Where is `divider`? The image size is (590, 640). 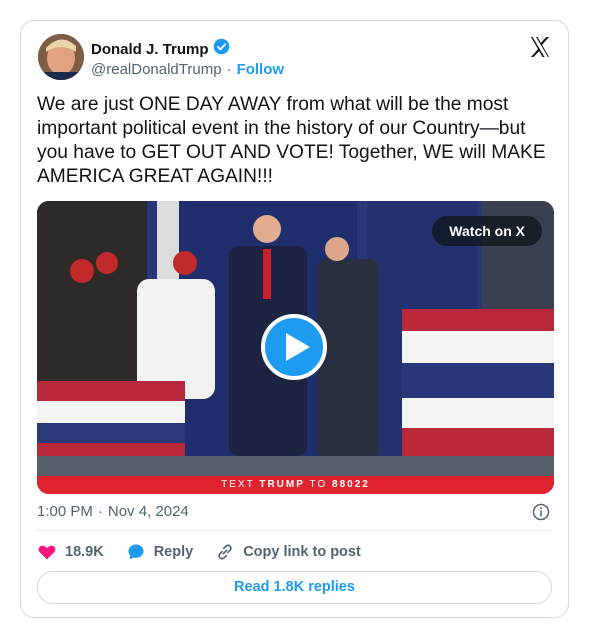
divider is located at coordinates (294, 530).